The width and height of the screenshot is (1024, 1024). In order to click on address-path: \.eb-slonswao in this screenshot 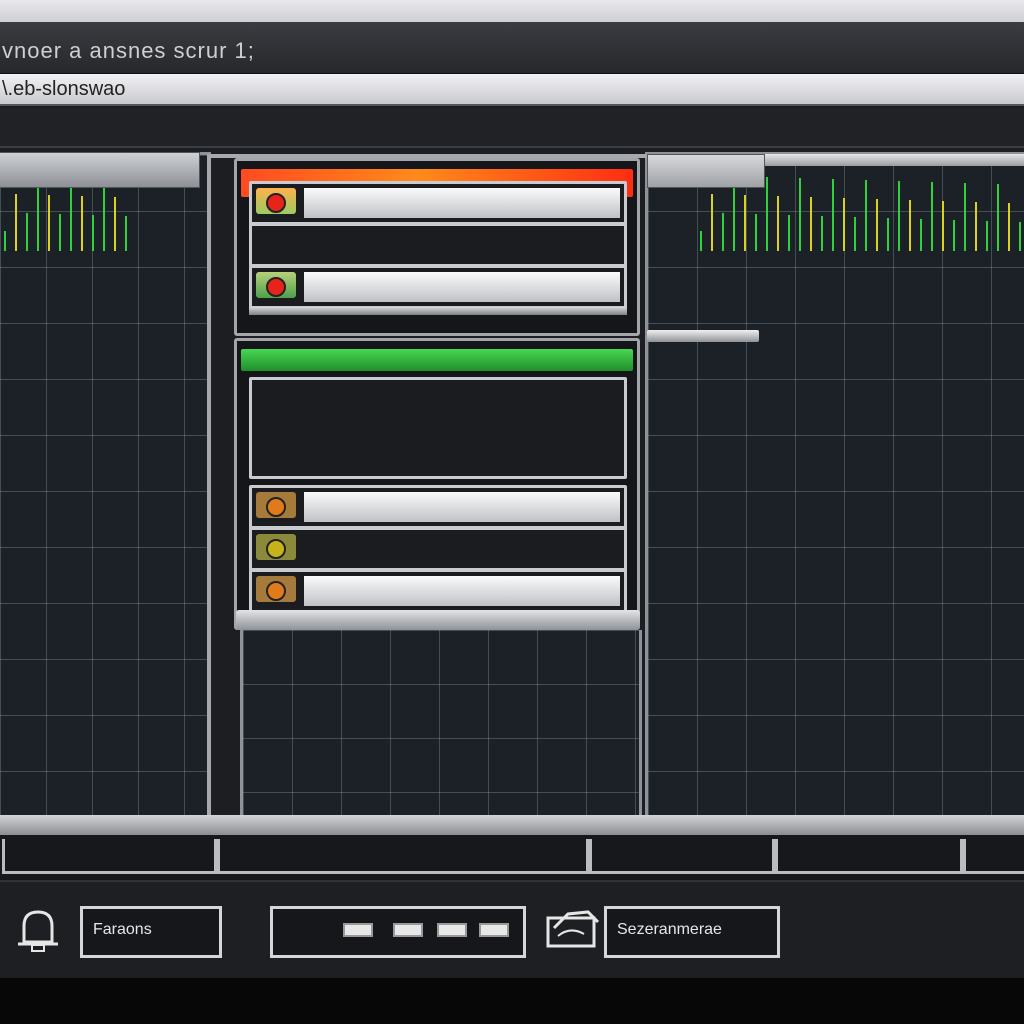, I will do `click(64, 89)`.